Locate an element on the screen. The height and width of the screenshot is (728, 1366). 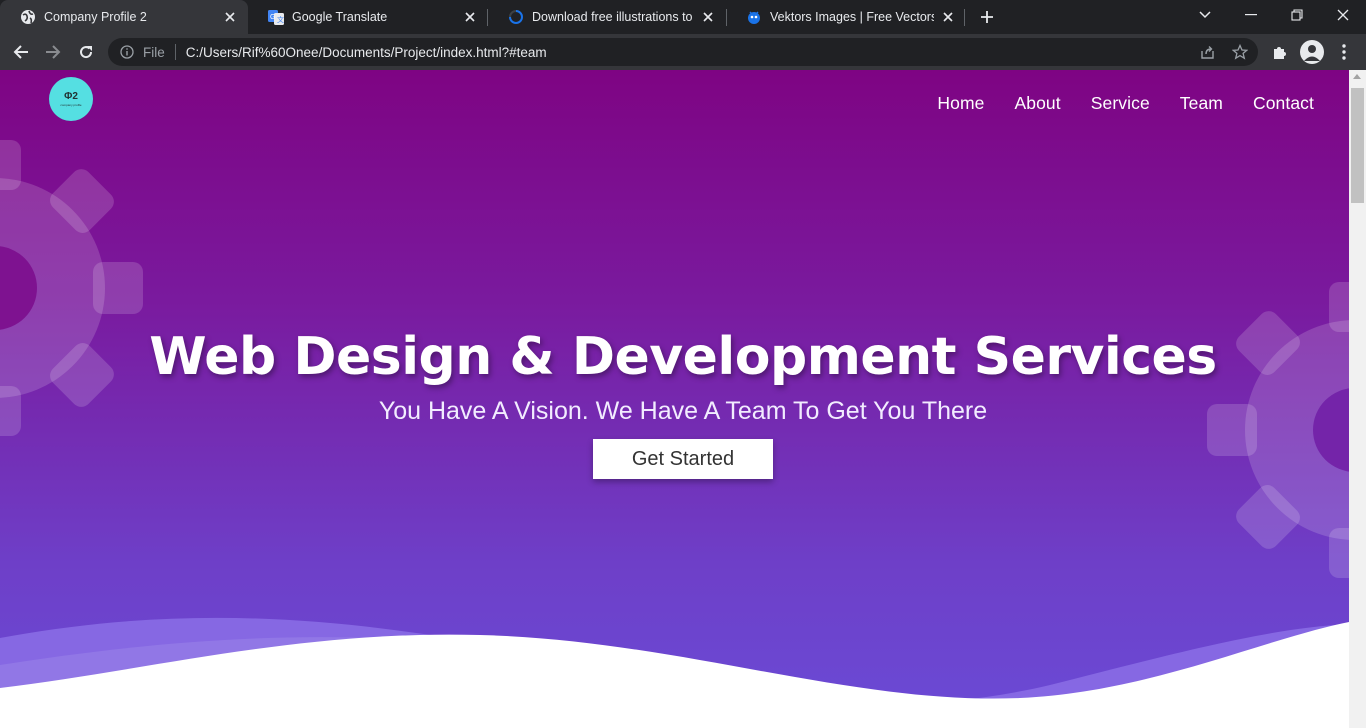
share-icon is located at coordinates (1207, 52).